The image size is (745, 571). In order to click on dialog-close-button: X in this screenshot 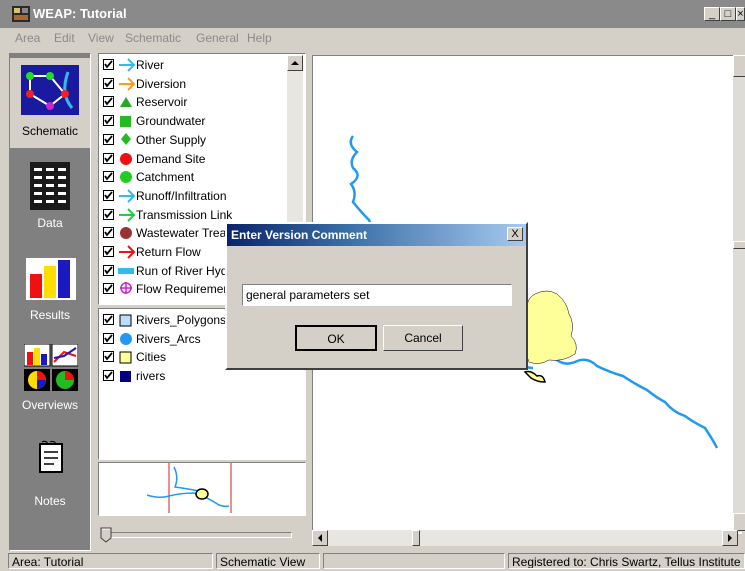, I will do `click(515, 234)`.